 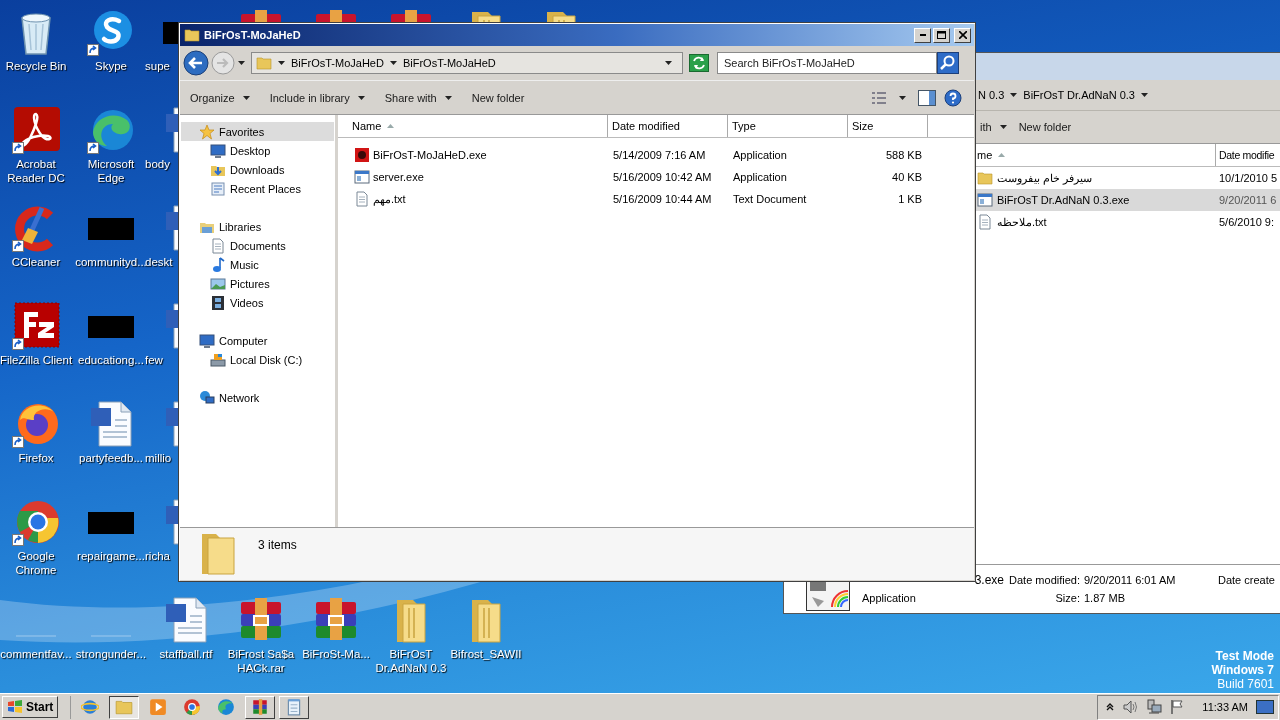 What do you see at coordinates (962, 35) in the screenshot?
I see `close-button` at bounding box center [962, 35].